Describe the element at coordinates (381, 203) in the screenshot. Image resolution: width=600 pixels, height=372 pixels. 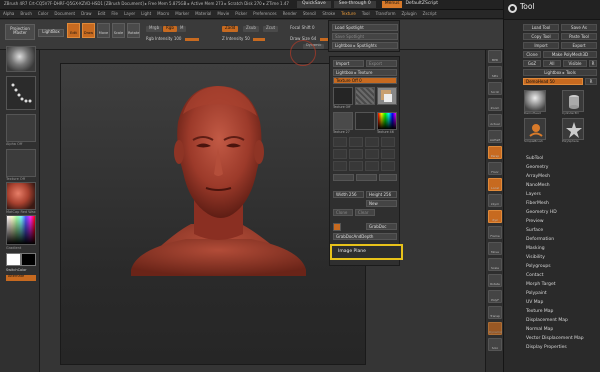
I see `new-texture-button: New` at that location.